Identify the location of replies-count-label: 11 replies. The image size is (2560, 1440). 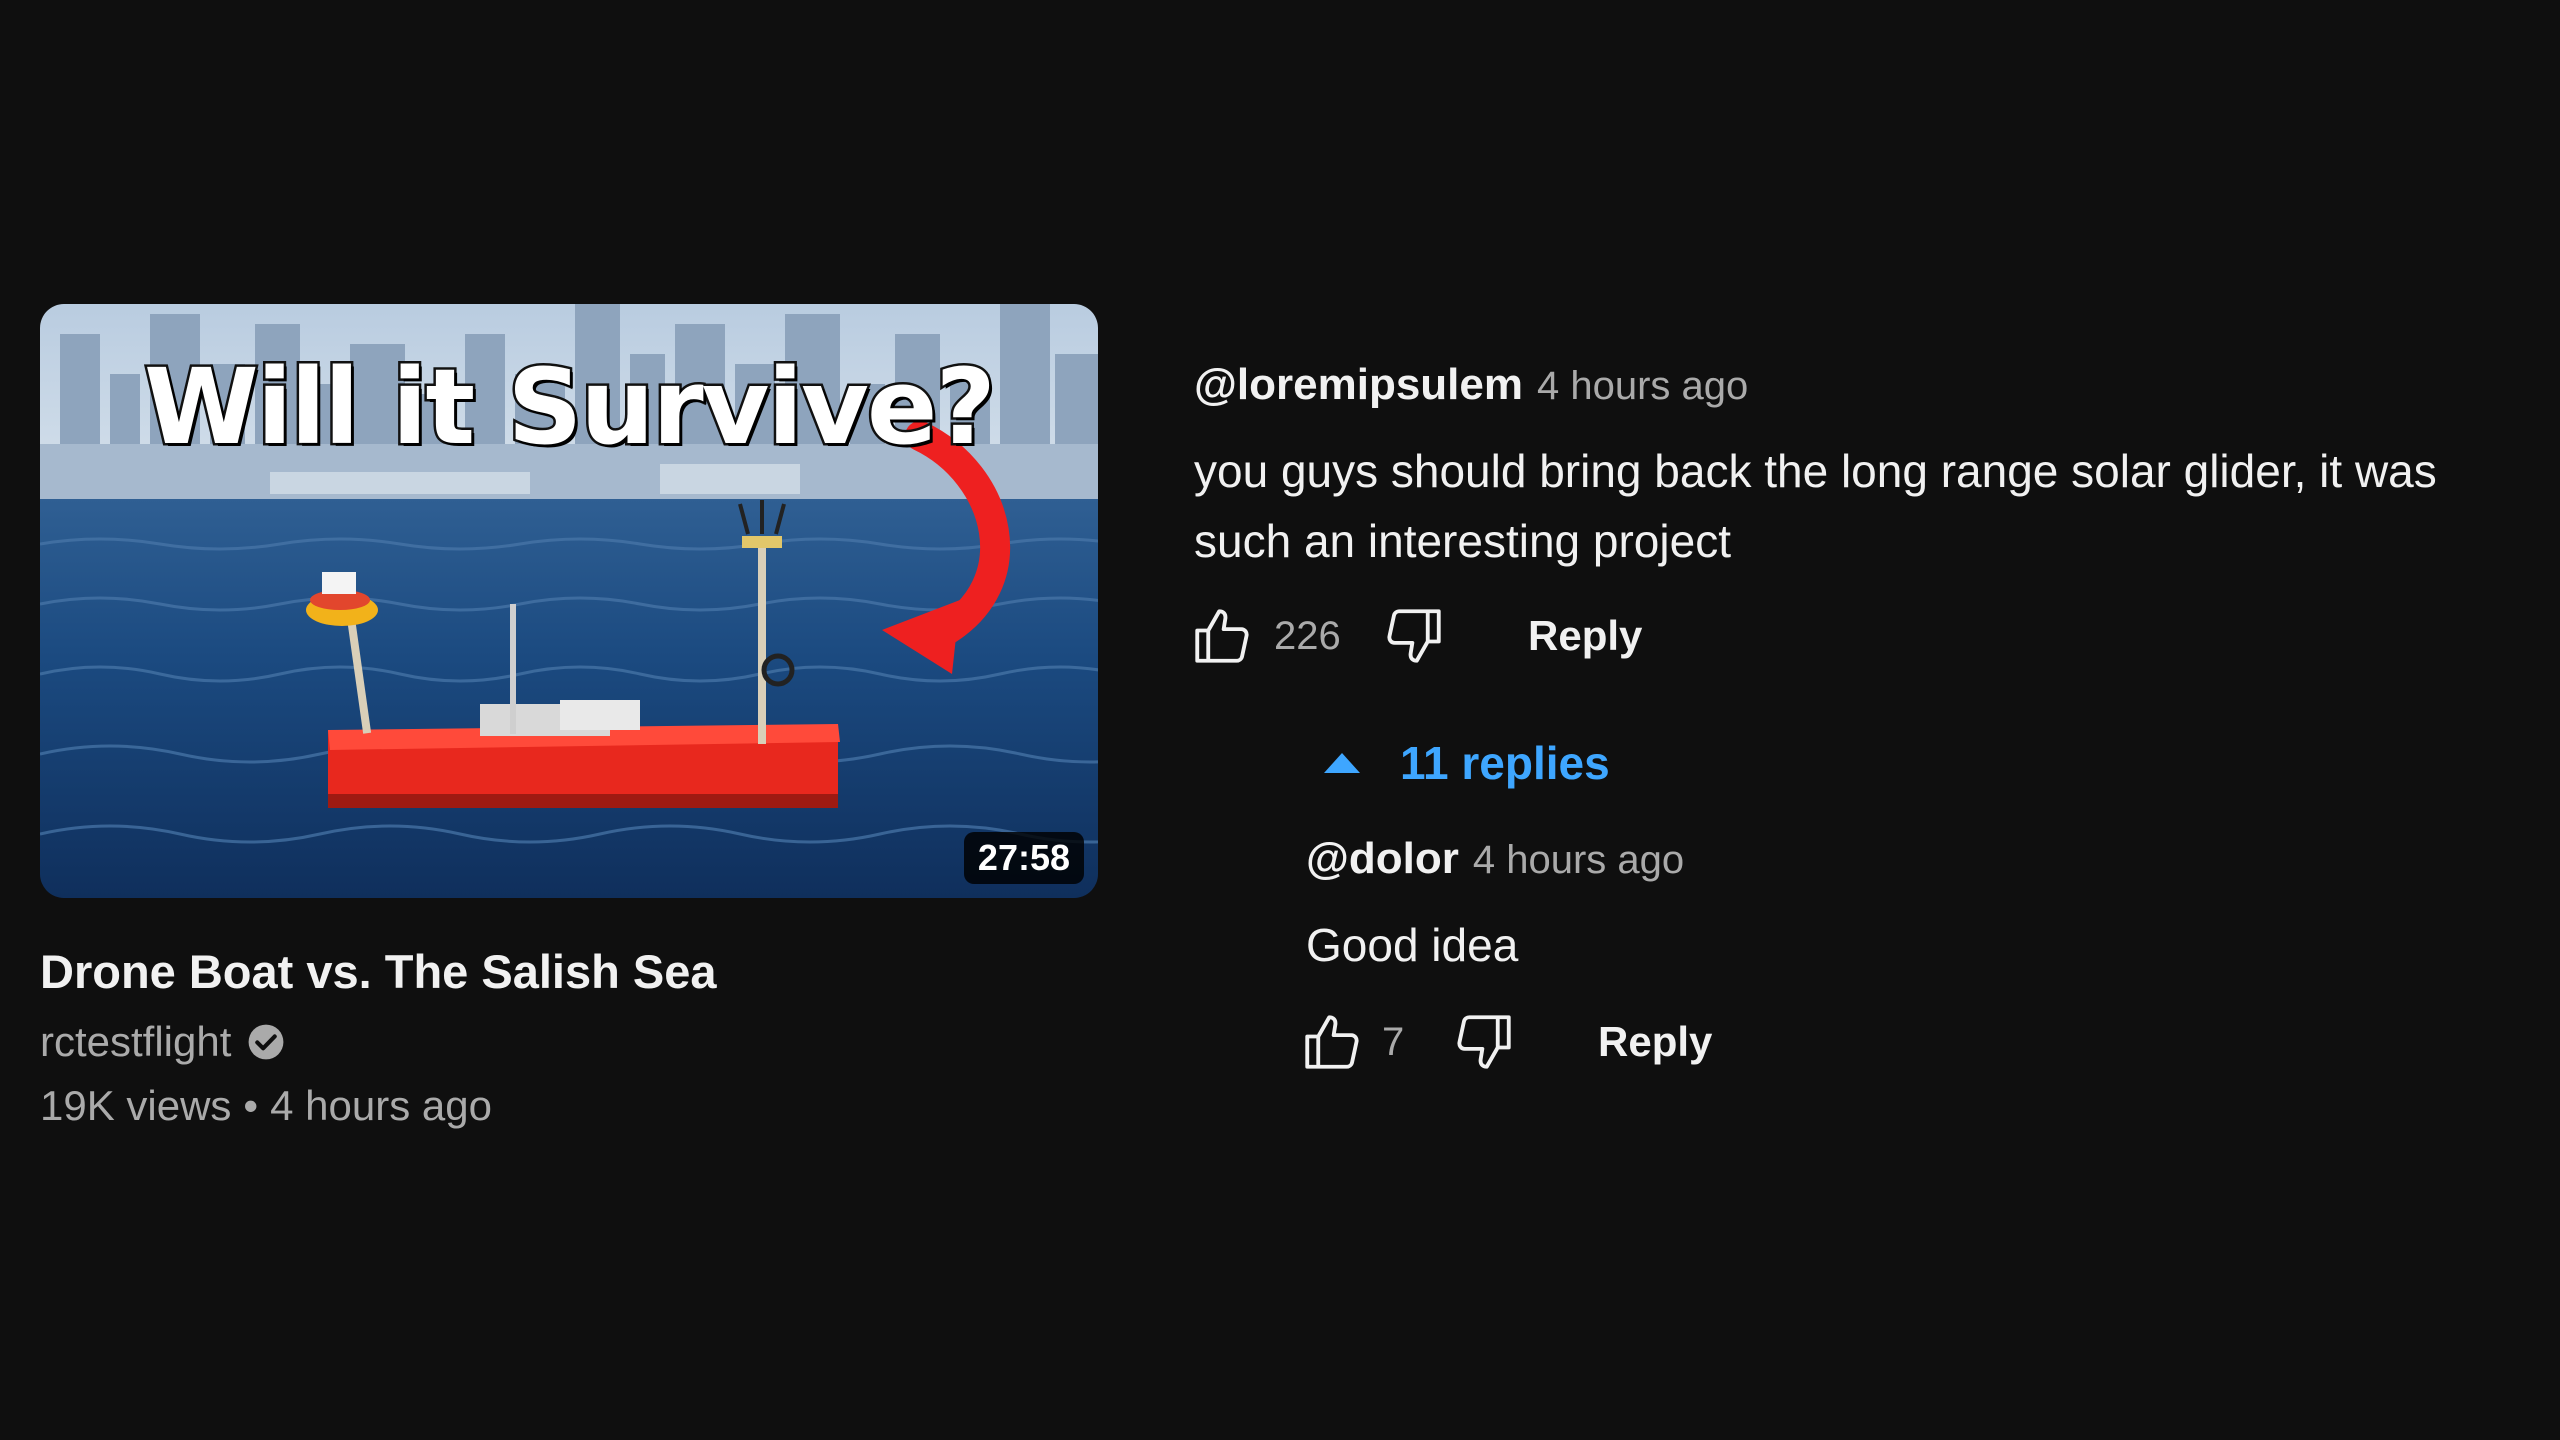
(1505, 763).